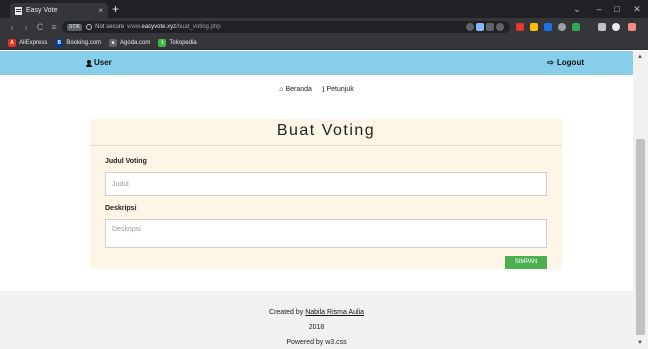  What do you see at coordinates (576, 27) in the screenshot?
I see `extension-green-icon` at bounding box center [576, 27].